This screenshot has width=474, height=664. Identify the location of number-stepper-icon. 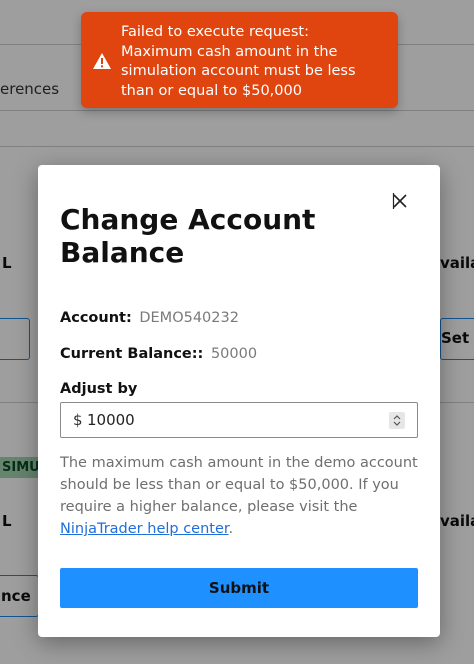
(397, 420).